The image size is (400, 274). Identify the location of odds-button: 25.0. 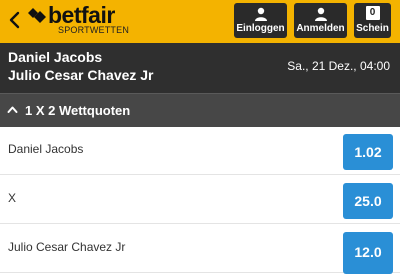
(368, 201).